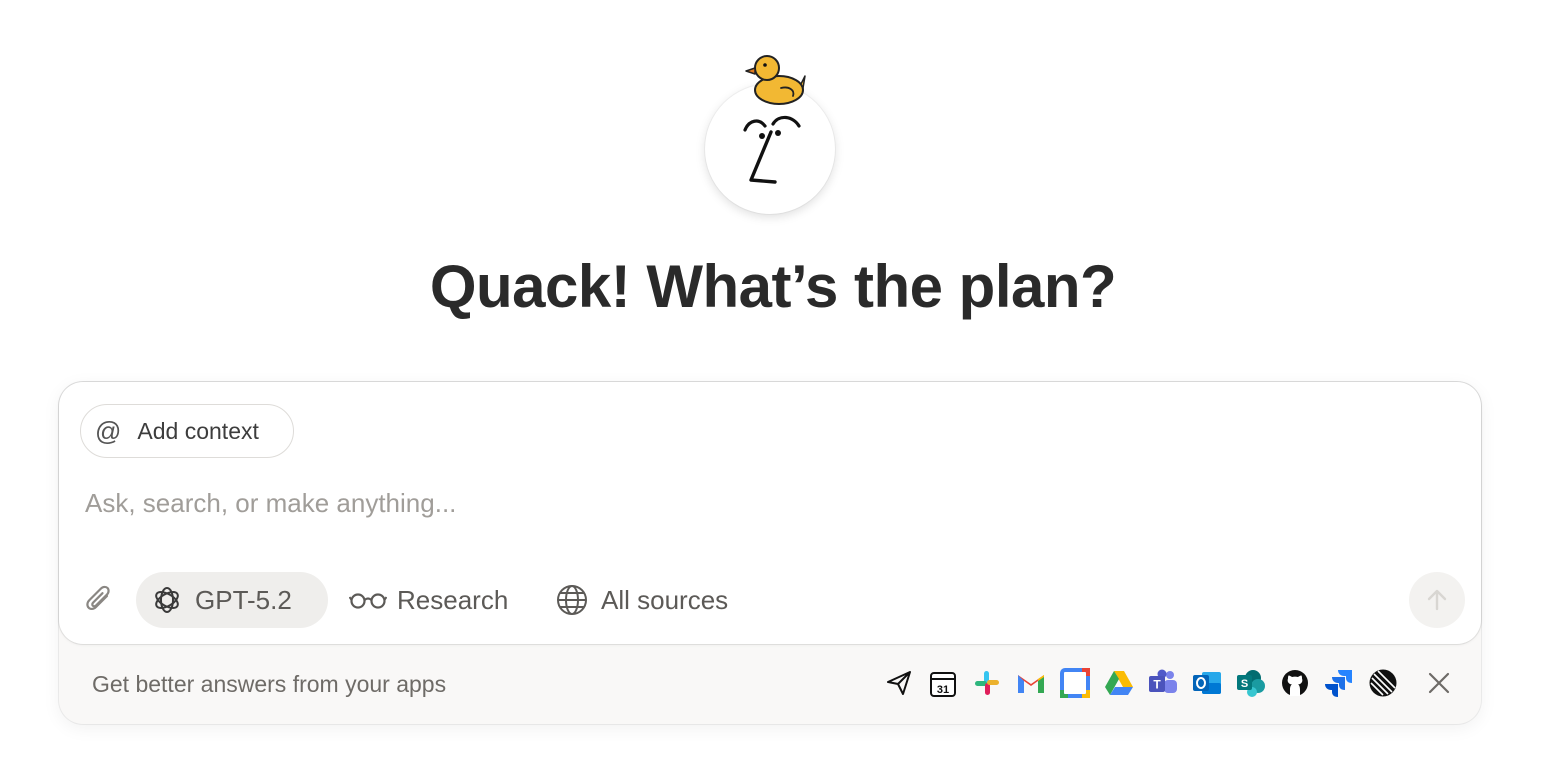 This screenshot has width=1546, height=766. I want to click on svg-text: S, so click(1244, 684).